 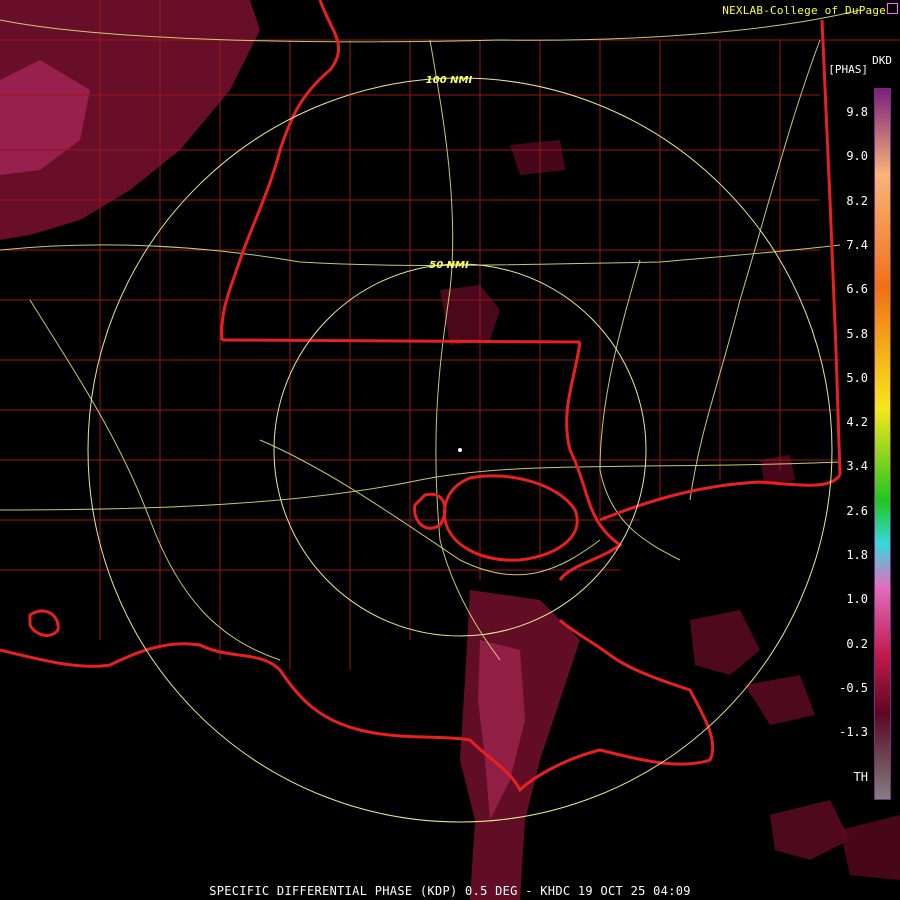 What do you see at coordinates (857, 156) in the screenshot?
I see `colorbar-tick-label: 9.0` at bounding box center [857, 156].